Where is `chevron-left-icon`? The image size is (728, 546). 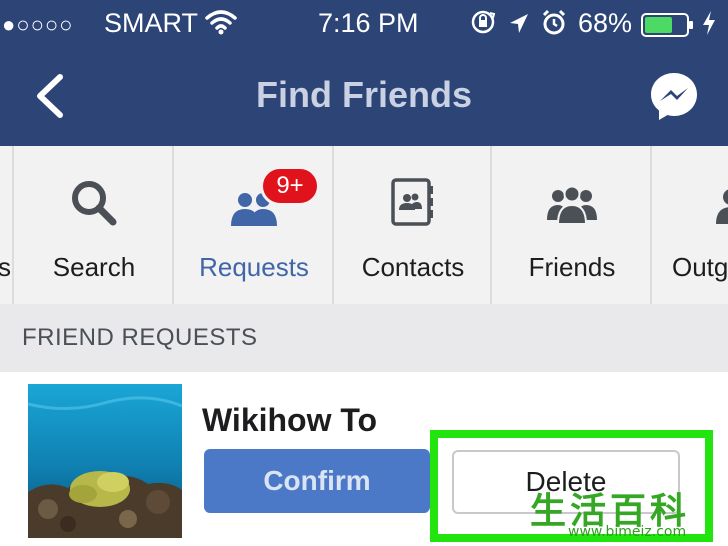 chevron-left-icon is located at coordinates (50, 96).